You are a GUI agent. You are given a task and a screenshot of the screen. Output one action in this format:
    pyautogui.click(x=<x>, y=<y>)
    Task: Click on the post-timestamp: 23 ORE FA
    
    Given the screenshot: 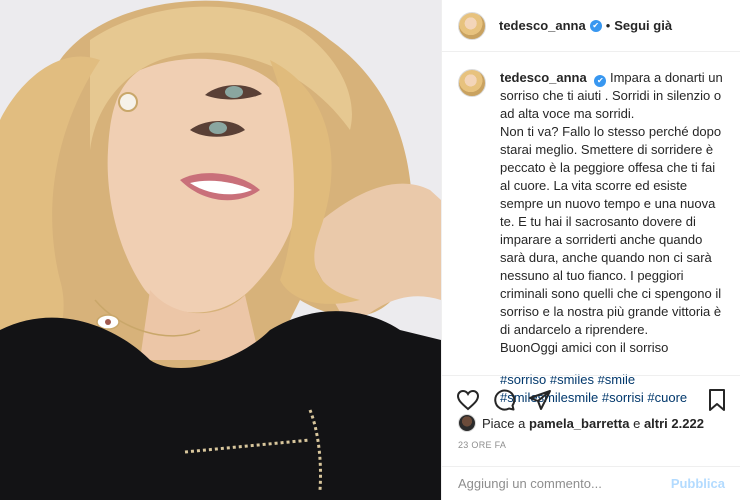 What is the action you would take?
    pyautogui.click(x=482, y=445)
    